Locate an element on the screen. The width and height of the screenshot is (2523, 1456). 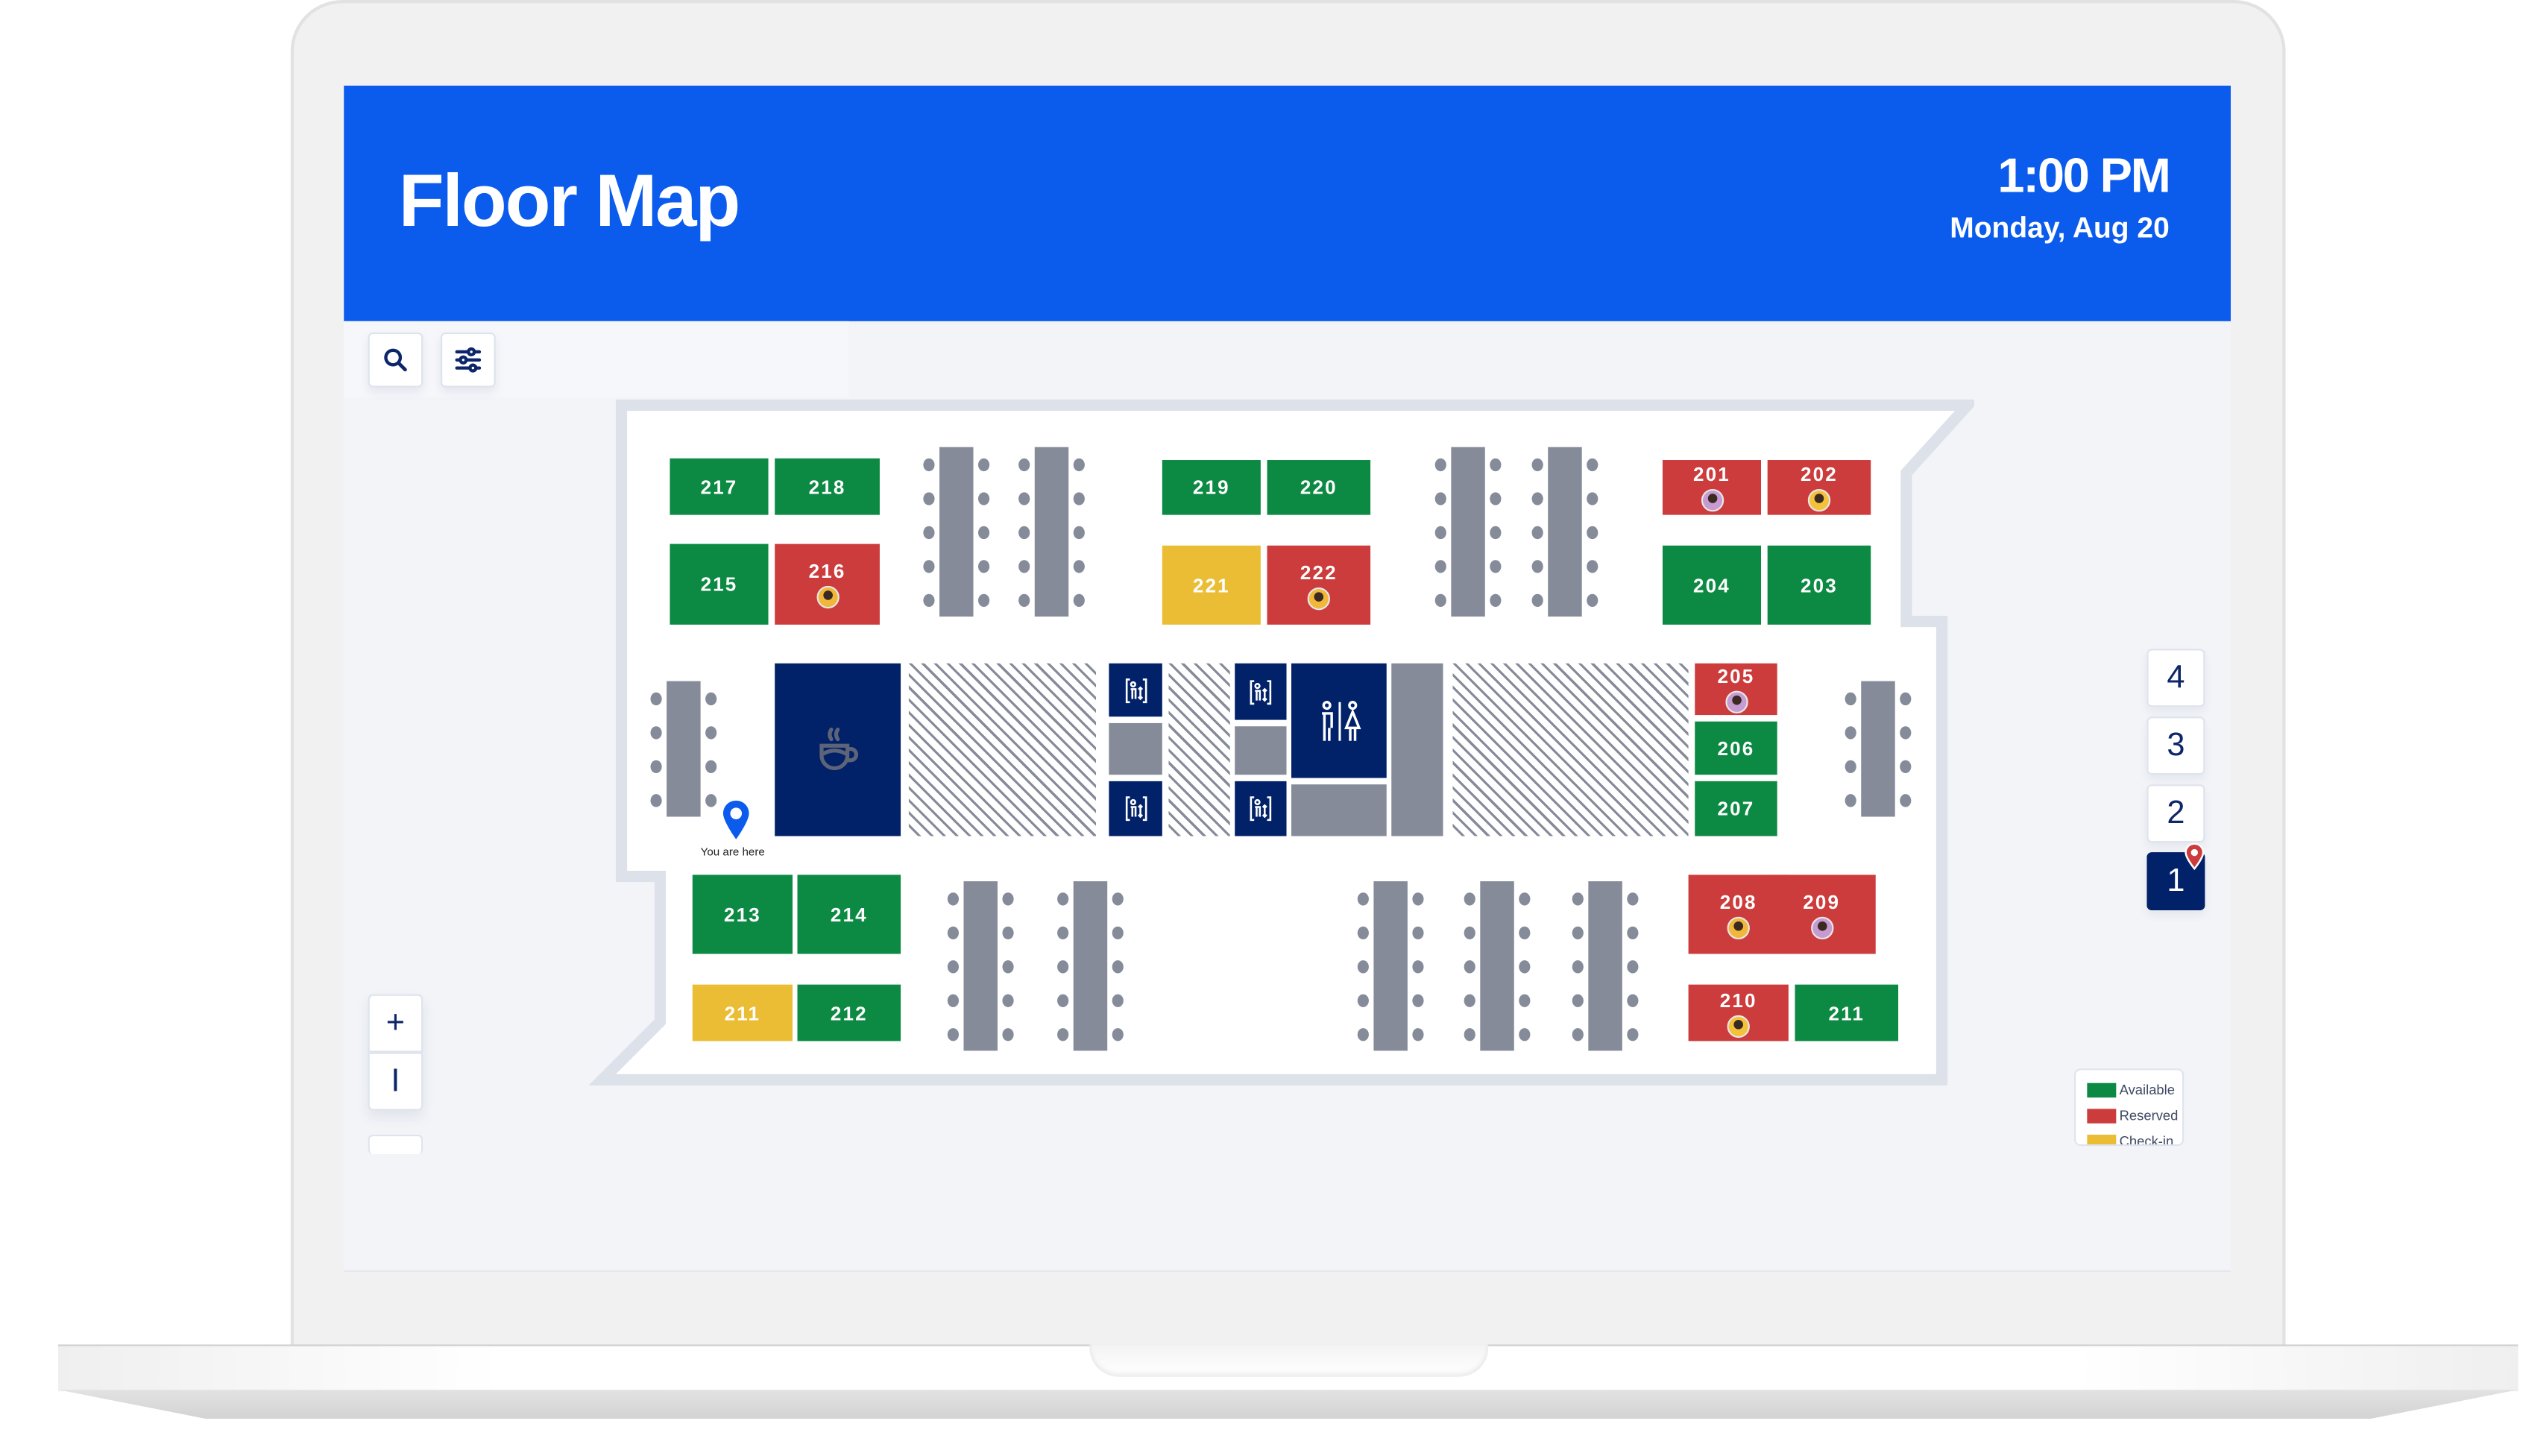
room-220: 220 is located at coordinates (1319, 487).